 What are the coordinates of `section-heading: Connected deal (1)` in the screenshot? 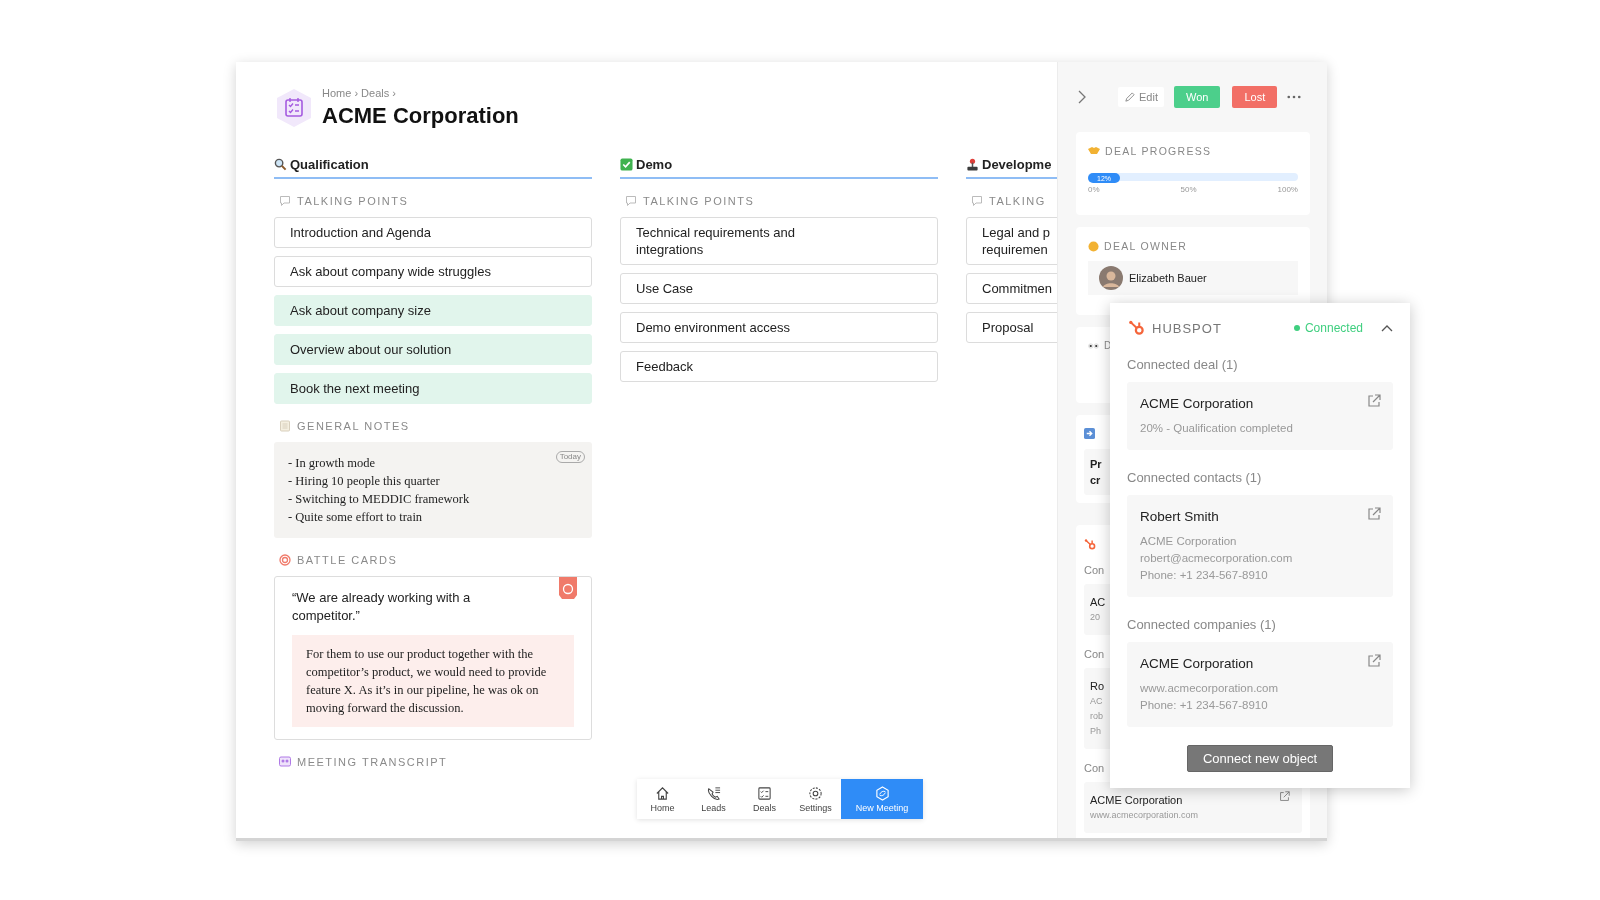 It's located at (1183, 364).